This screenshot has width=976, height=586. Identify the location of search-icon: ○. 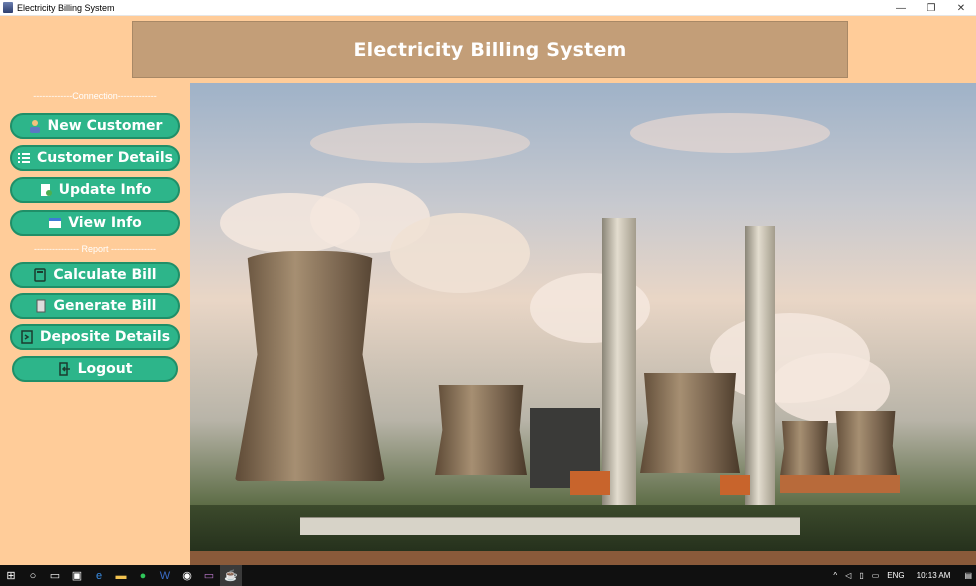
(33, 575).